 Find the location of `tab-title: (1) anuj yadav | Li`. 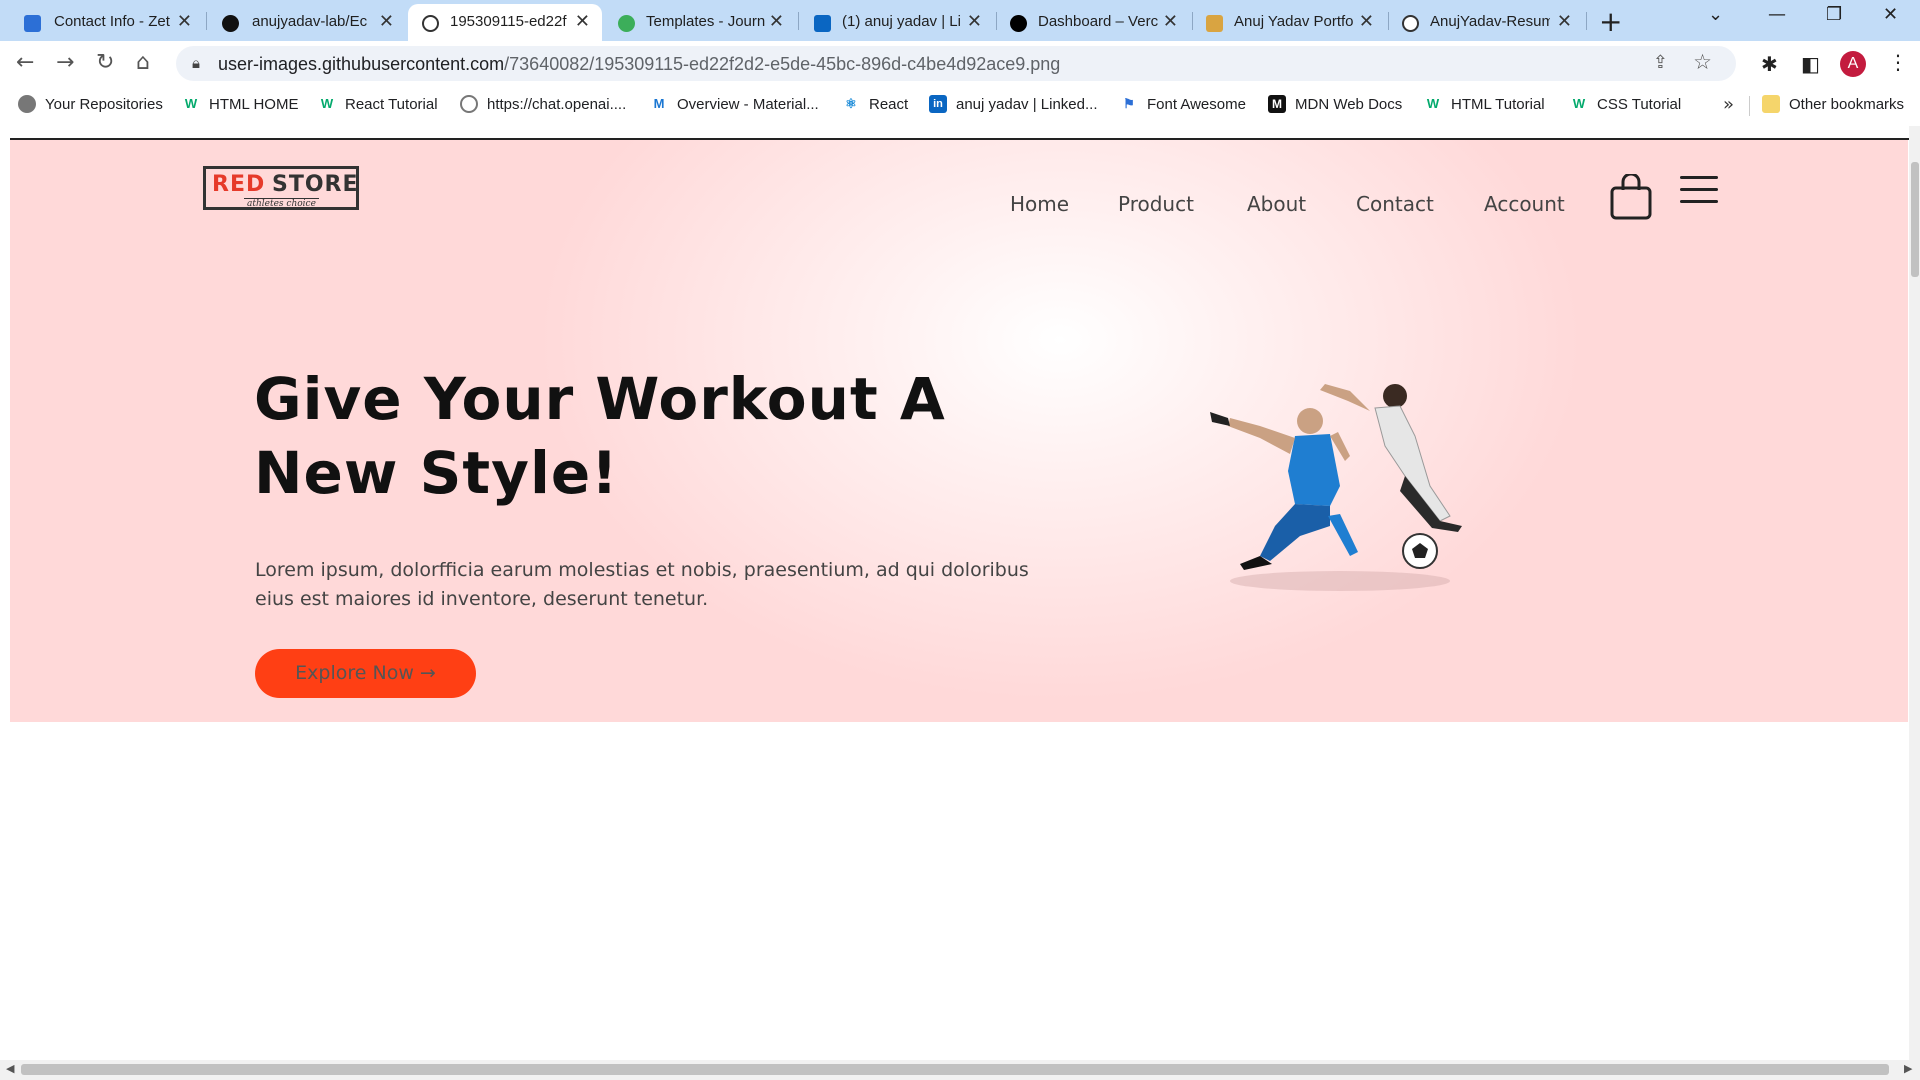

tab-title: (1) anuj yadav | Li is located at coordinates (901, 21).